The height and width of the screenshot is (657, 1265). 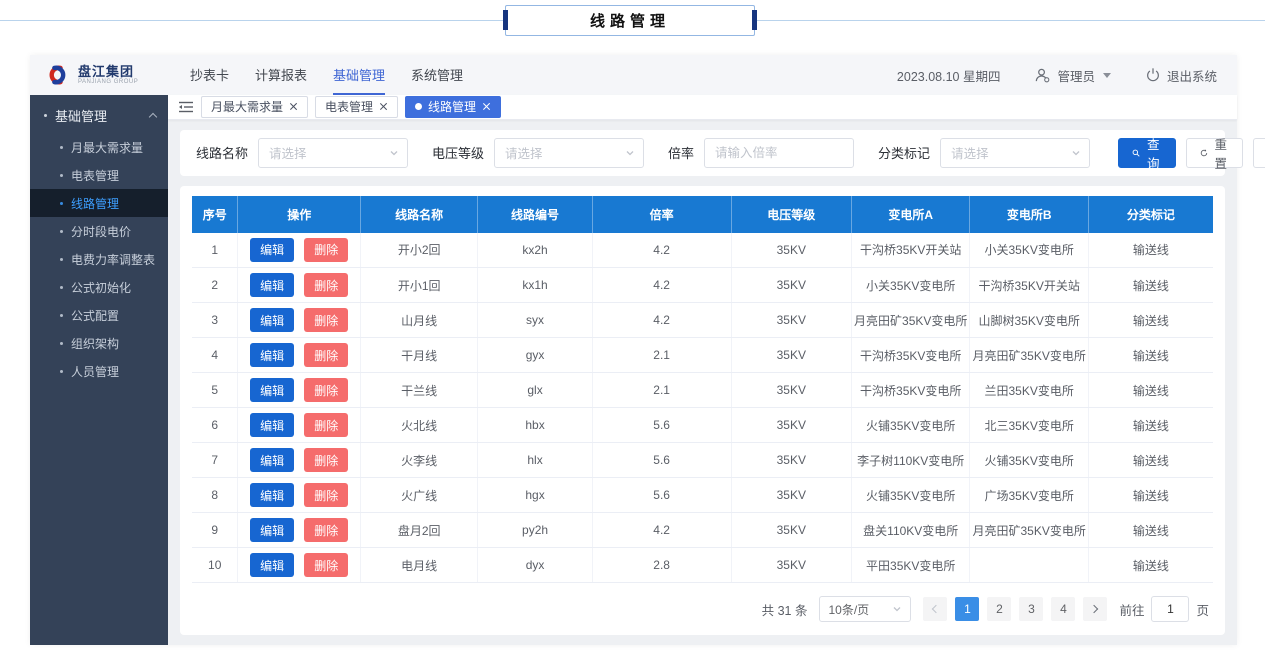 What do you see at coordinates (215, 214) in the screenshot?
I see `column-header-1: 序号` at bounding box center [215, 214].